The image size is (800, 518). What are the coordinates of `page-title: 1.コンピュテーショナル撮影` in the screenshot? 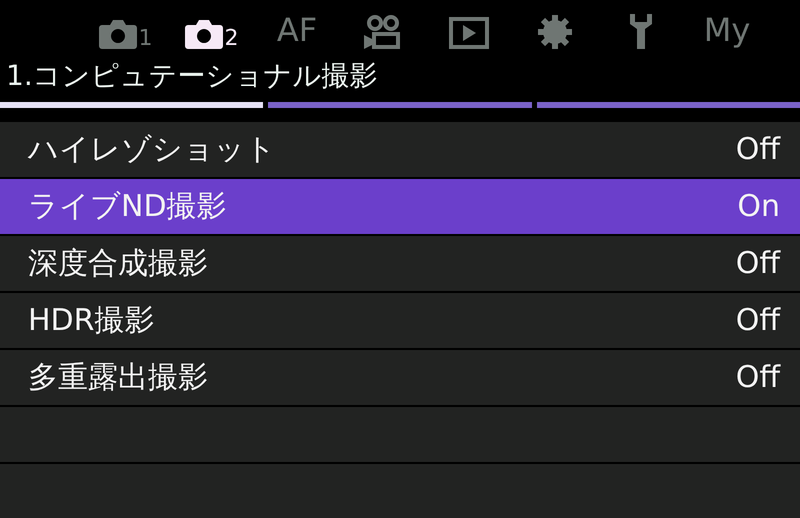 It's located at (192, 76).